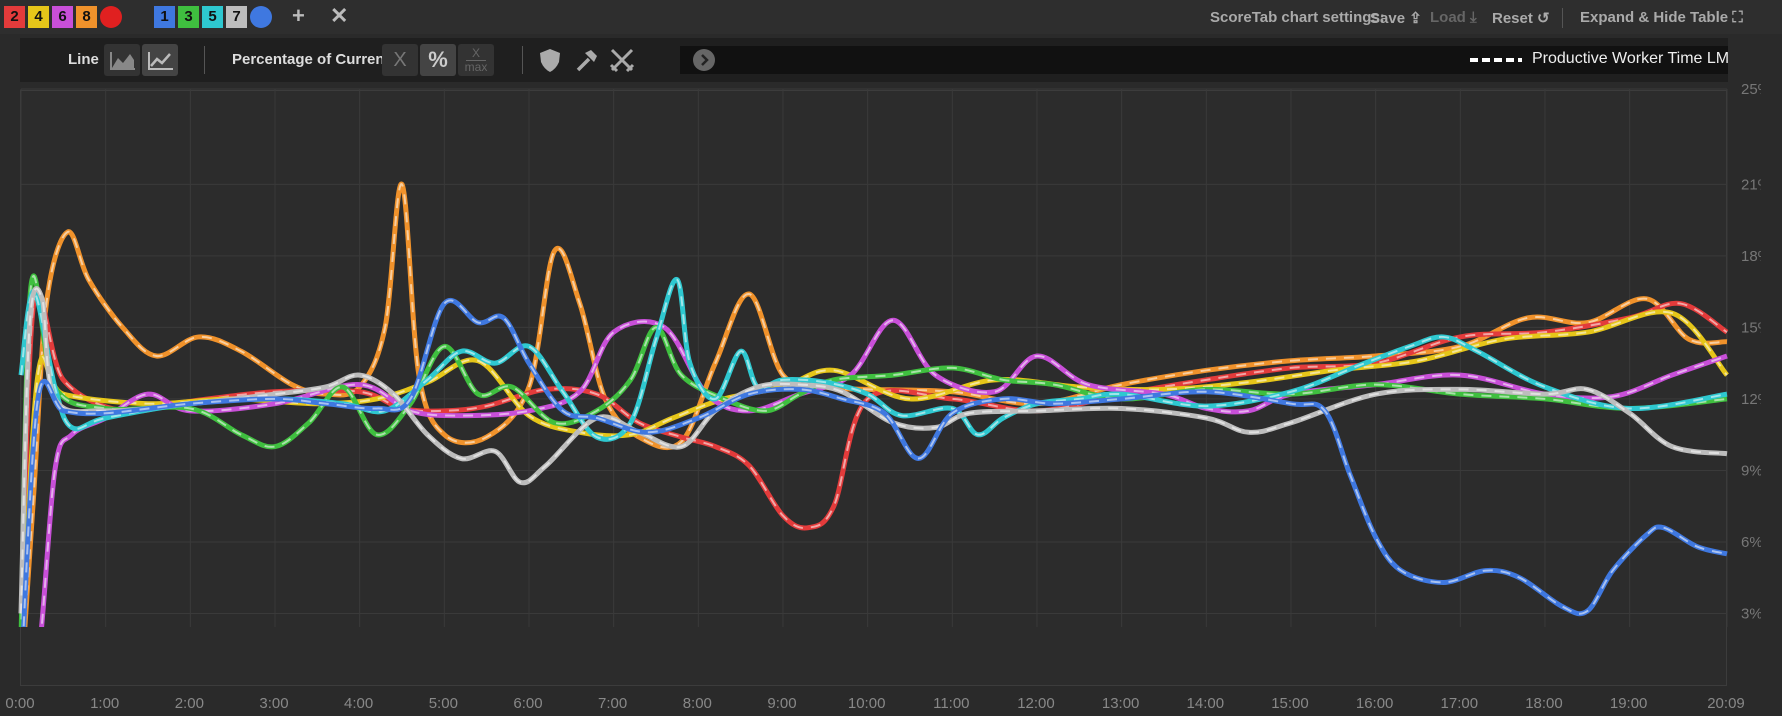 The image size is (1782, 716). I want to click on y-tick-label: 25%, so click(1751, 89).